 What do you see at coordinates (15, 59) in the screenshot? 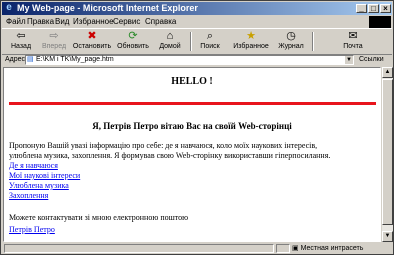
I see `address-label: Адрес` at bounding box center [15, 59].